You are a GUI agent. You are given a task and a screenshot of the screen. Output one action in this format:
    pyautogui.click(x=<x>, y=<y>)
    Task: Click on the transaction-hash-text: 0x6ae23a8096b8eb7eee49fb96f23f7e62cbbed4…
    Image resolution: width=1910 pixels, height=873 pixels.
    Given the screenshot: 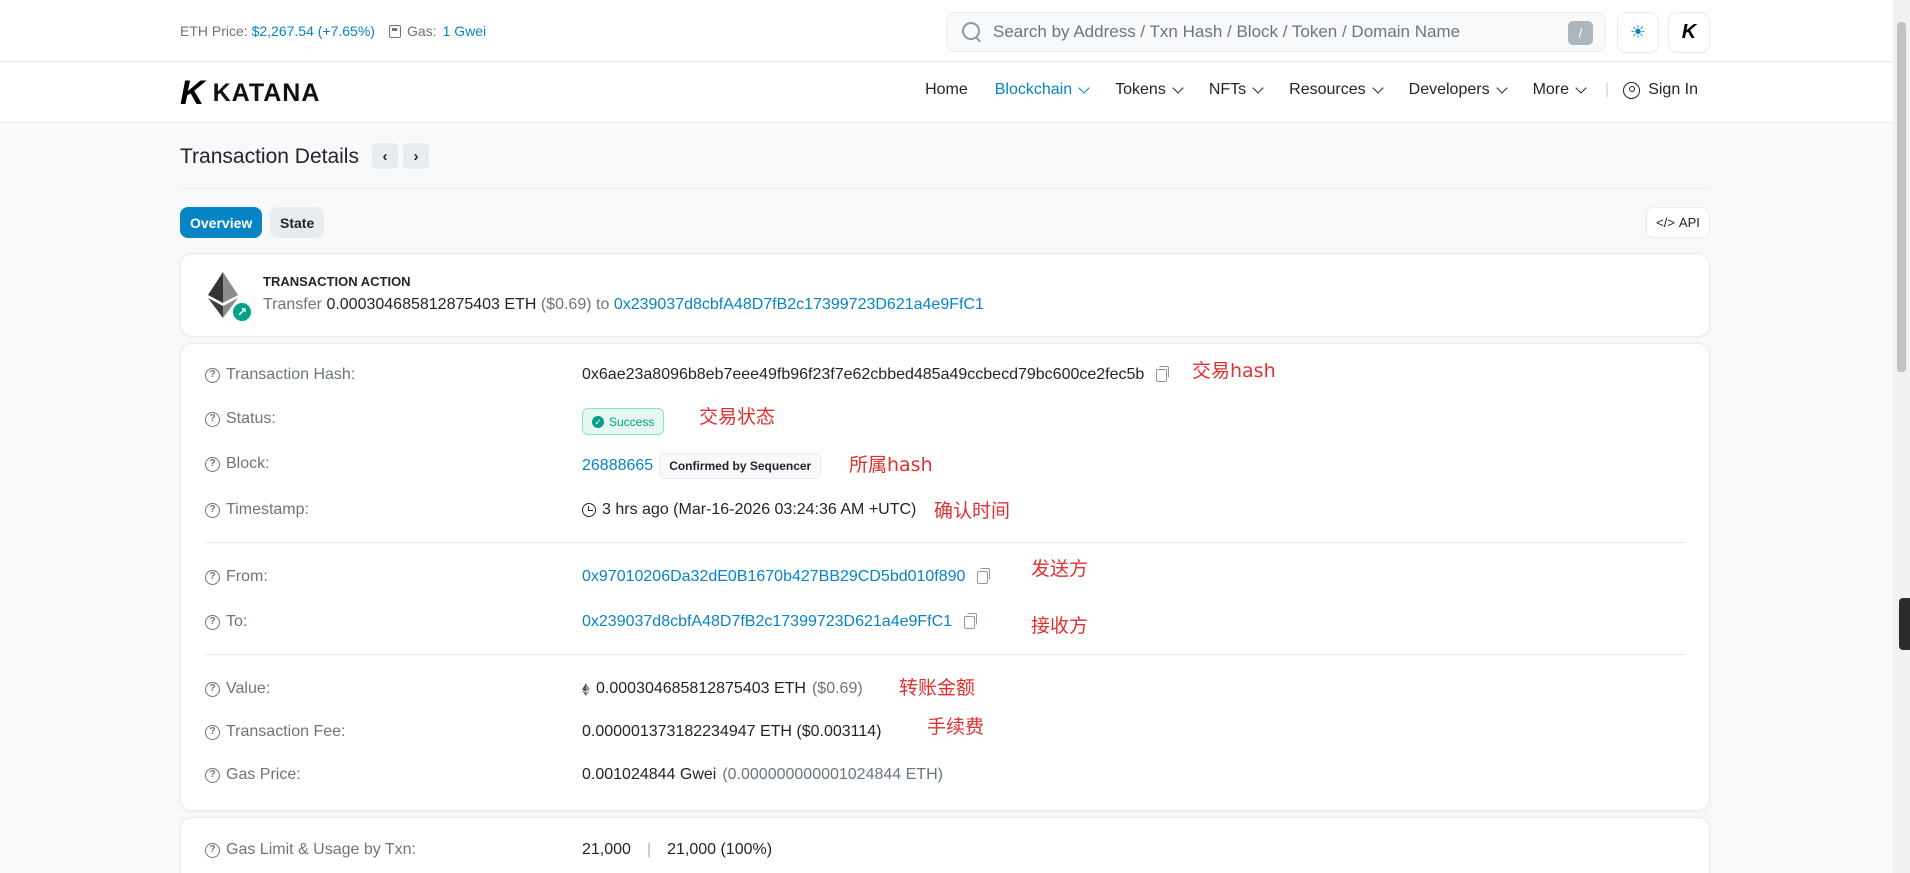 What is the action you would take?
    pyautogui.click(x=863, y=374)
    